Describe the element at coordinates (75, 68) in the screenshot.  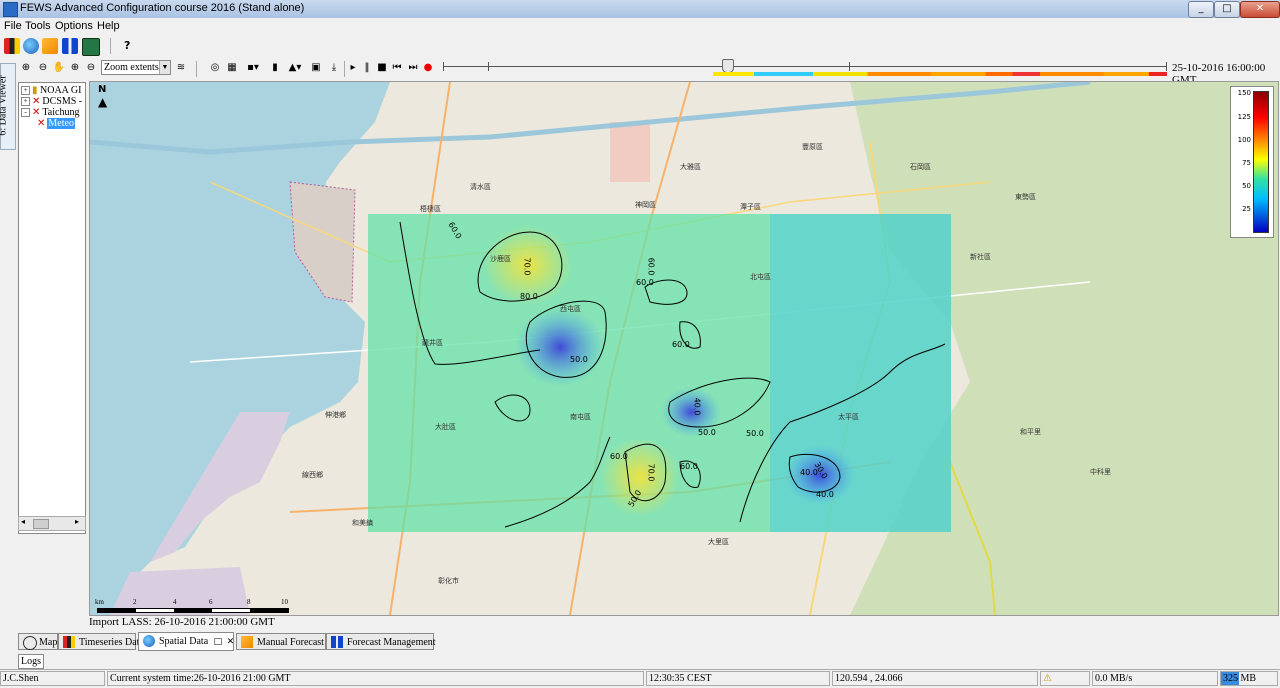
I see `zoom-previous-icon: ⊕` at that location.